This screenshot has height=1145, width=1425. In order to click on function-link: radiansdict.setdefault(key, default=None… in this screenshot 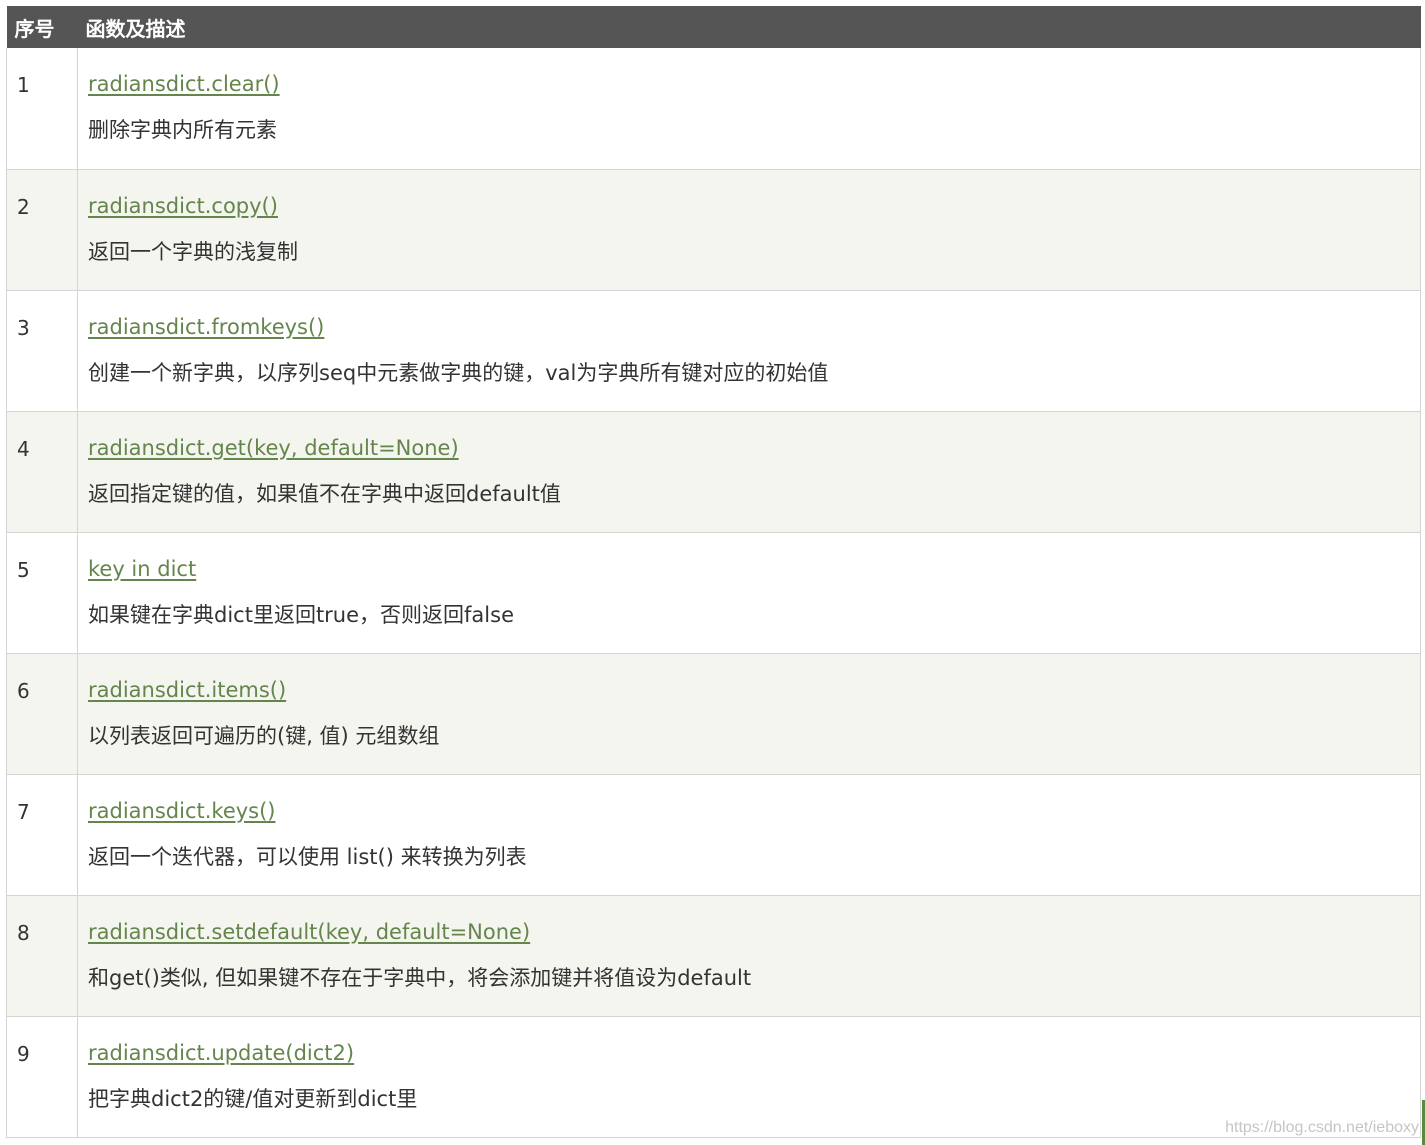, I will do `click(309, 932)`.